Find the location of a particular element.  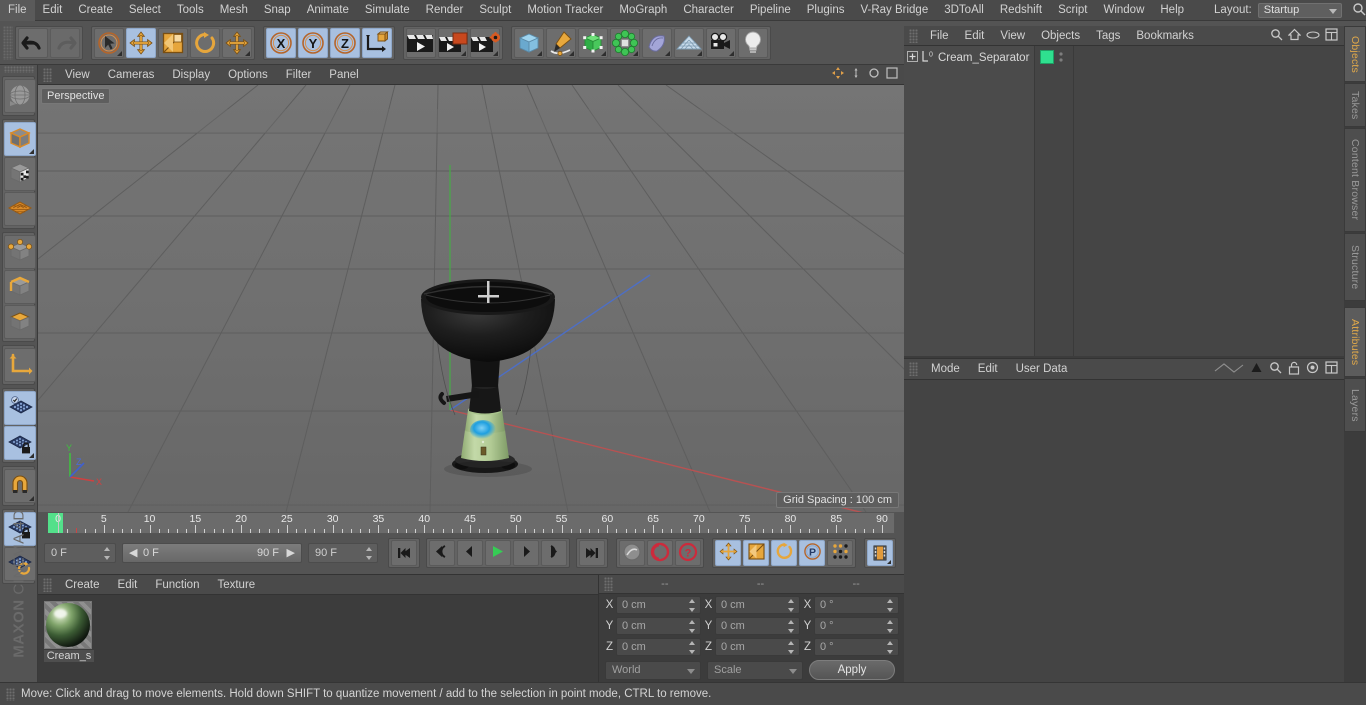

light-button is located at coordinates (753, 42).